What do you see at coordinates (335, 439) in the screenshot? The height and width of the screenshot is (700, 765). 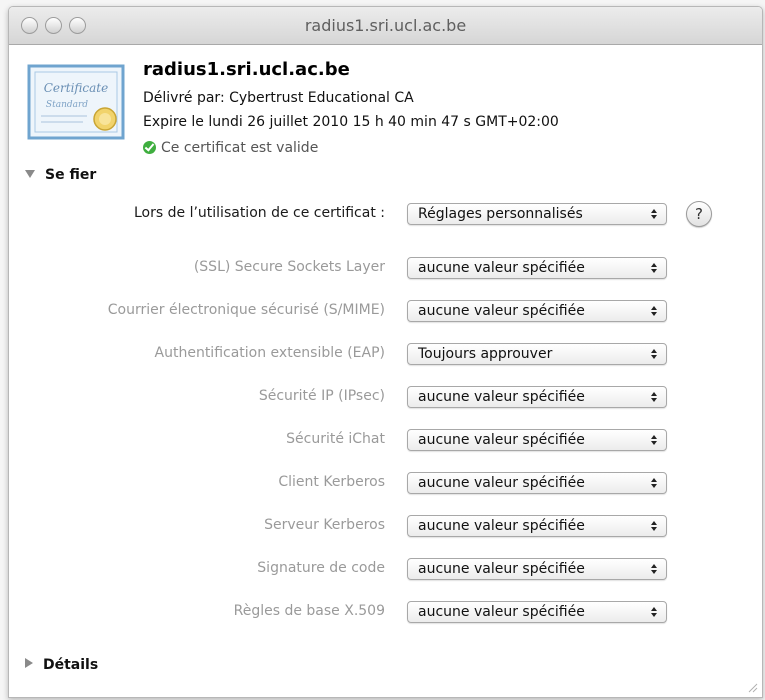 I see `trust-row-label: Sécurité iChat` at bounding box center [335, 439].